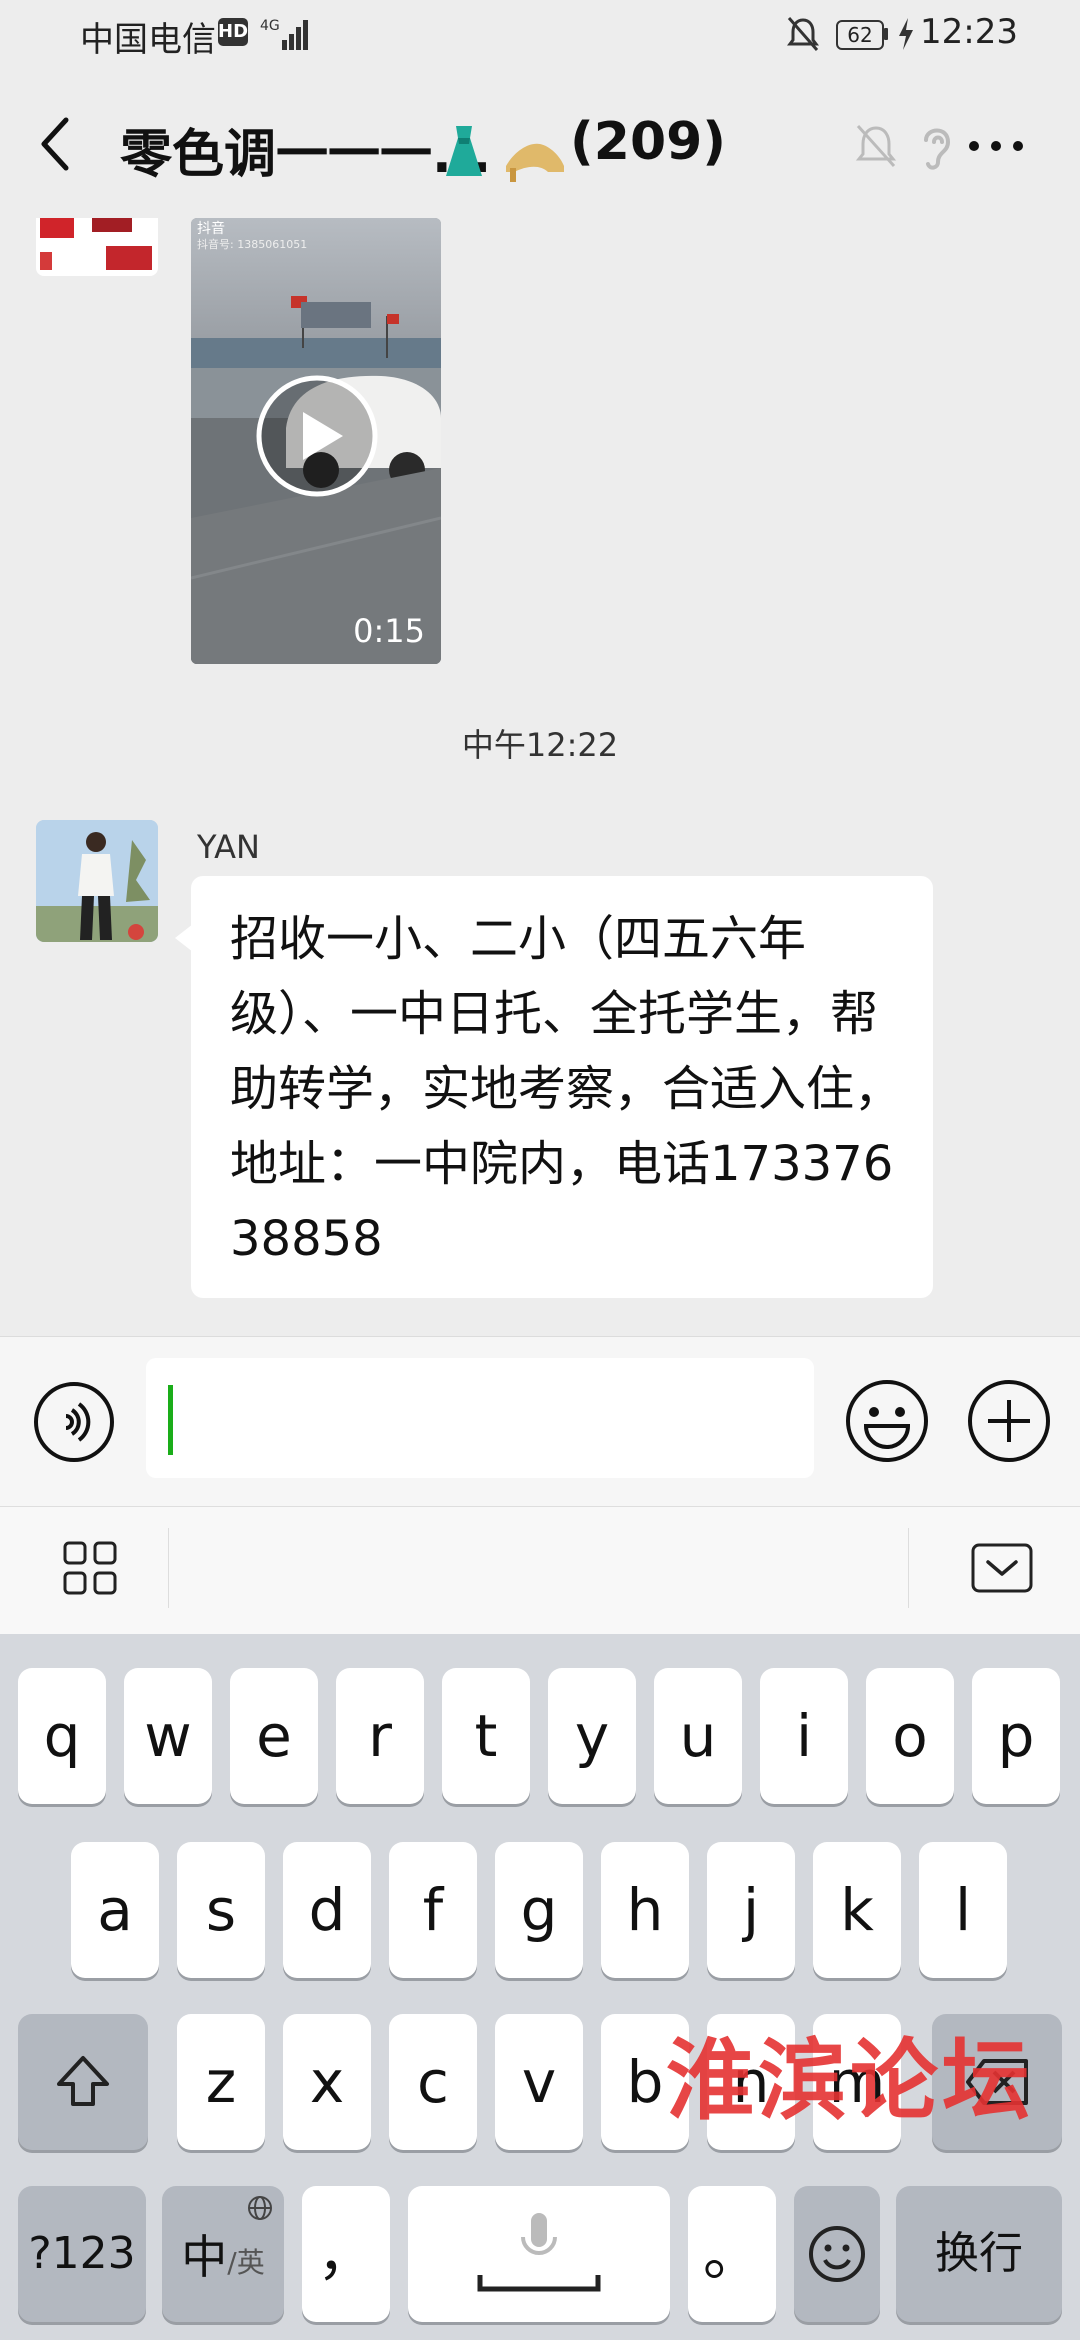 This screenshot has height=2340, width=1080. Describe the element at coordinates (90, 1570) in the screenshot. I see `grid-menu-icon` at that location.